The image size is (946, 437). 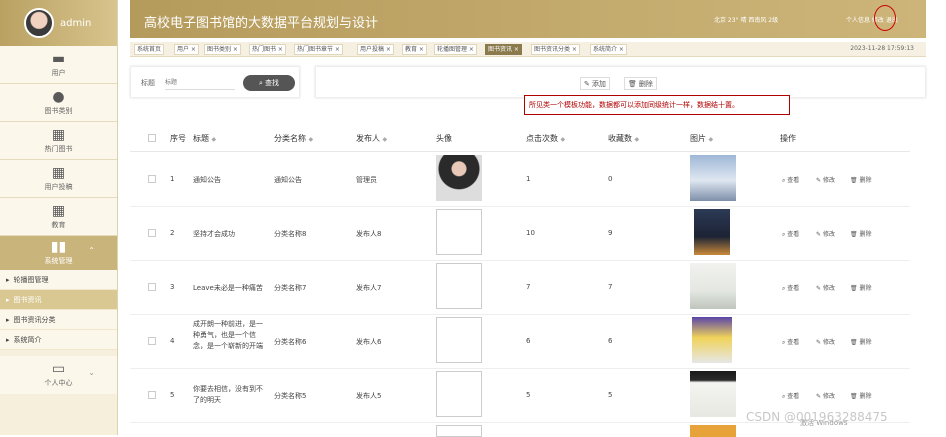 I want to click on grid-icon: ▦, so click(x=58, y=134).